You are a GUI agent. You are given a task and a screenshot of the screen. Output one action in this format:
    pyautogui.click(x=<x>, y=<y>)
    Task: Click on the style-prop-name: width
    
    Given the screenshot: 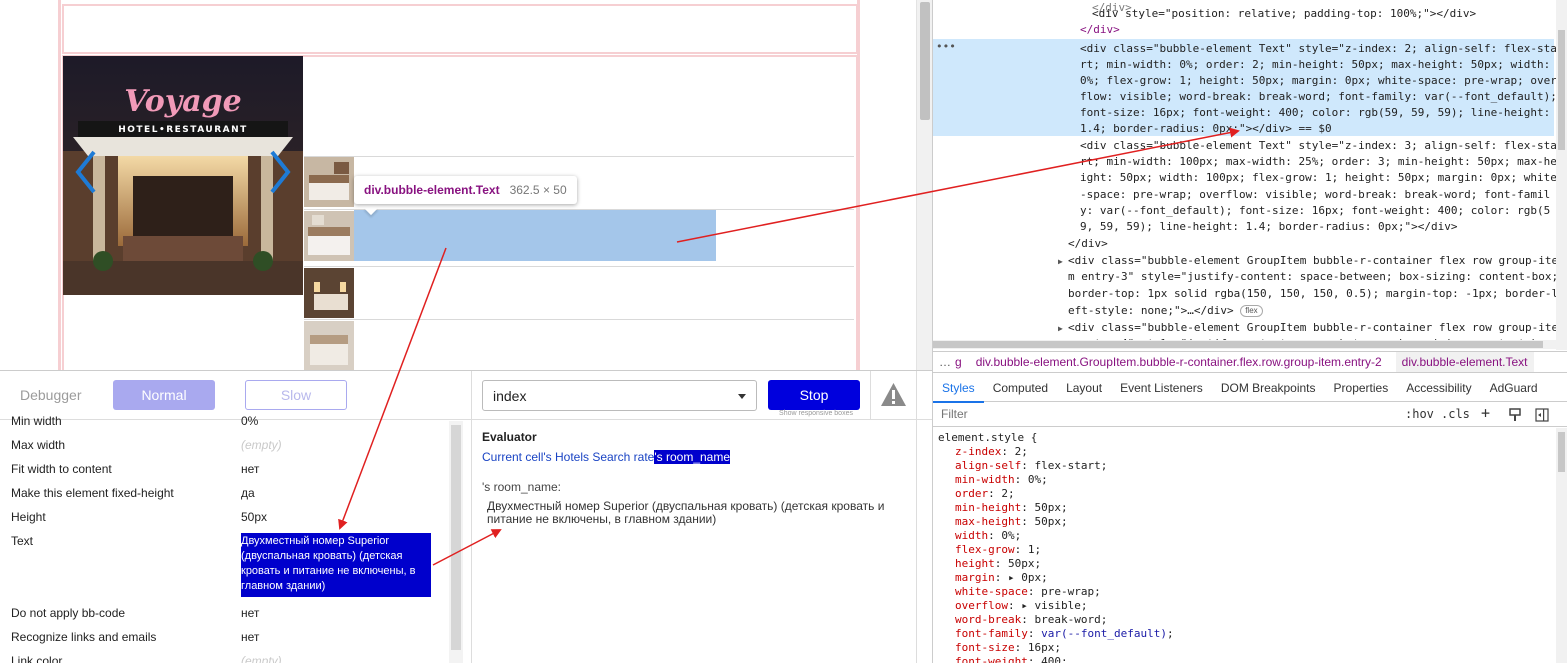 What is the action you would take?
    pyautogui.click(x=971, y=535)
    